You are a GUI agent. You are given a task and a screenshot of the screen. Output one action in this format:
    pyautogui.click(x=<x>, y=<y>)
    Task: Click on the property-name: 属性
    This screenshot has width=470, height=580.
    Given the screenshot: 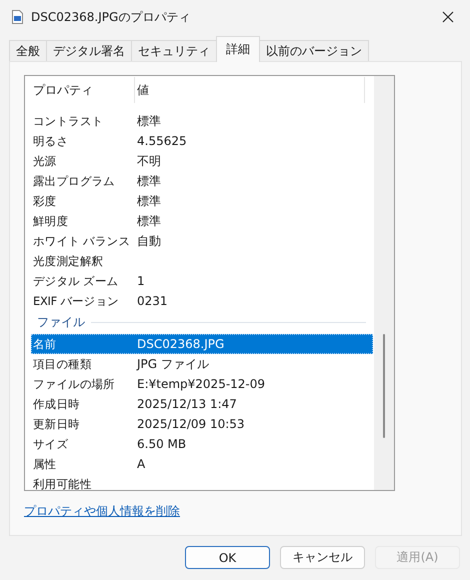 What is the action you would take?
    pyautogui.click(x=45, y=464)
    